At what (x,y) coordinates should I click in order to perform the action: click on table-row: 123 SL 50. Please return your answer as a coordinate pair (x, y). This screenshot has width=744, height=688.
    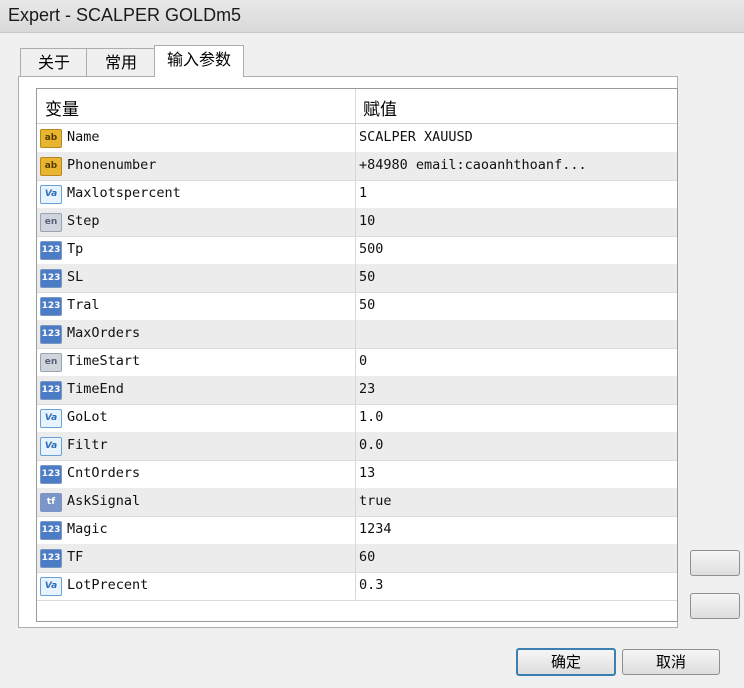
    Looking at the image, I should click on (357, 278).